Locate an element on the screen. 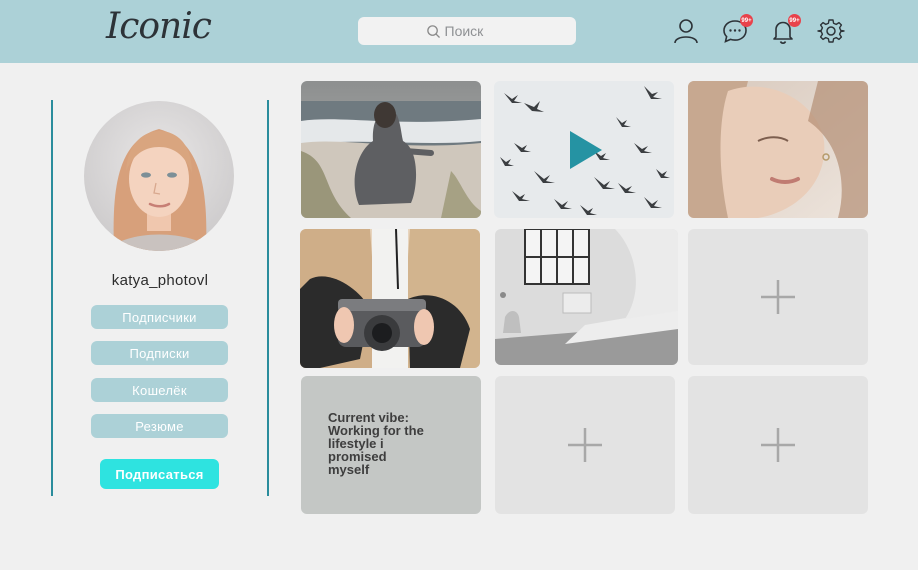 Image resolution: width=918 pixels, height=570 pixels. notifications-badge: 99+ is located at coordinates (794, 20).